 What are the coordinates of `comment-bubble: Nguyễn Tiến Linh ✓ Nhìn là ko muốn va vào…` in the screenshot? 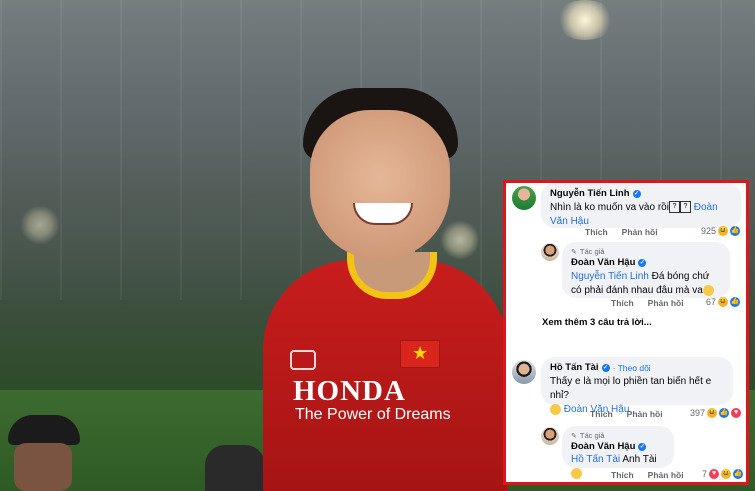 It's located at (641, 205).